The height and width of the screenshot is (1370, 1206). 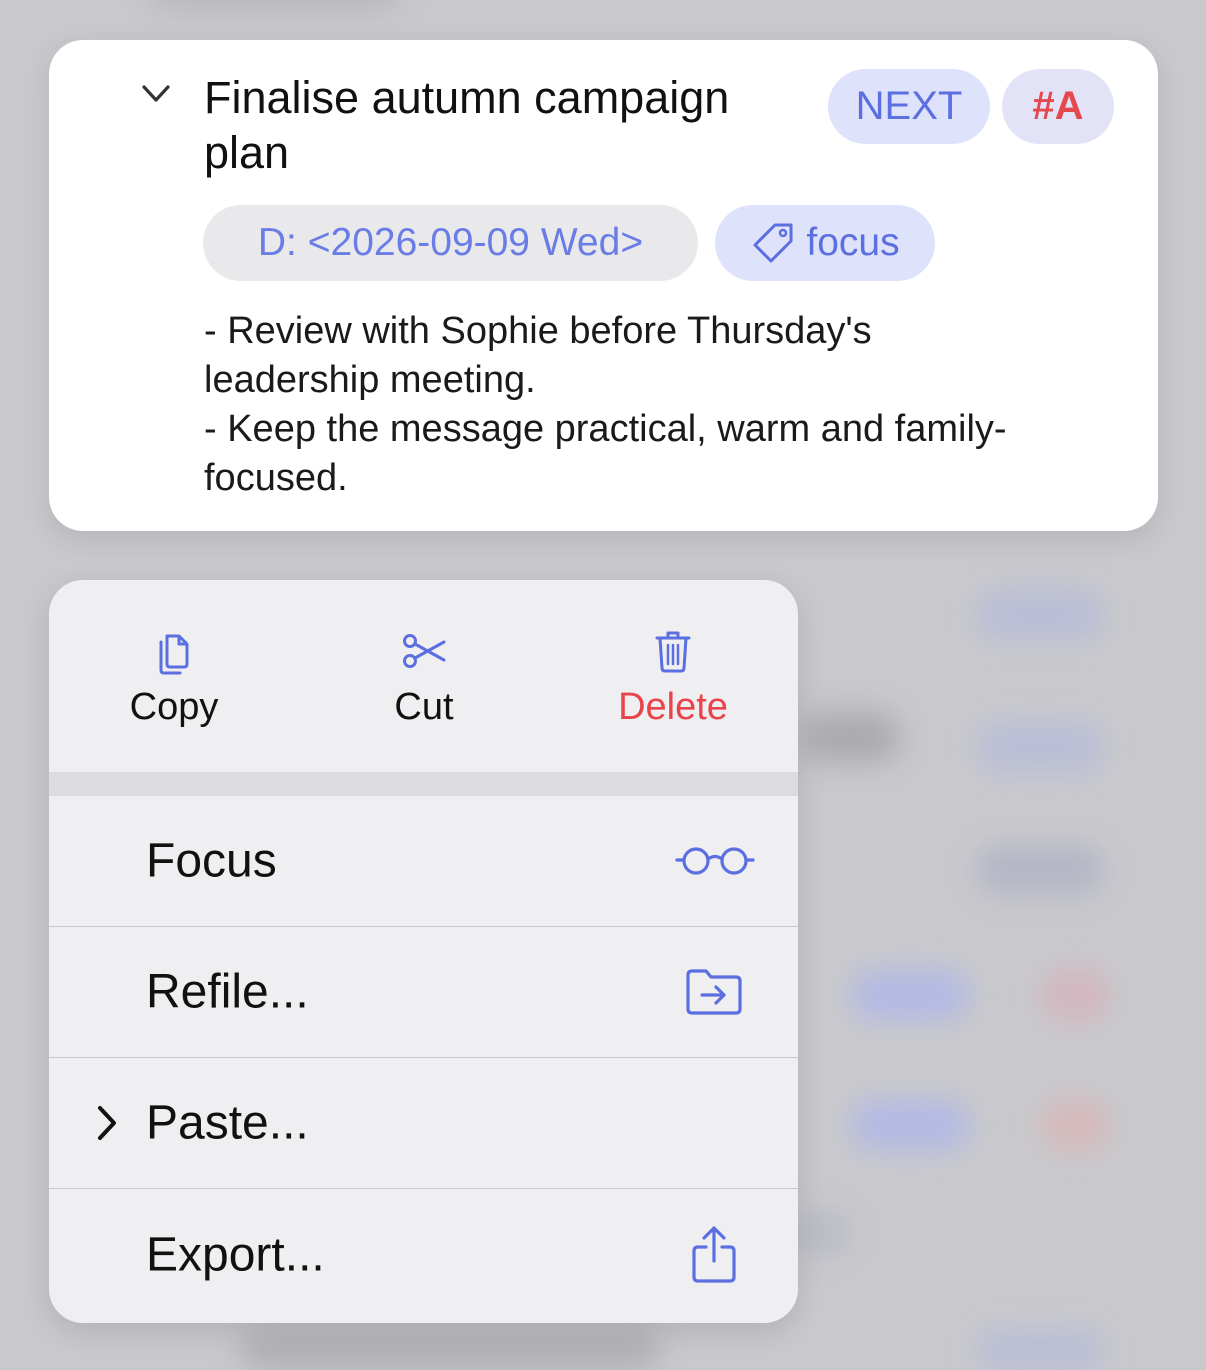 What do you see at coordinates (156, 94) in the screenshot?
I see `chevron-down-icon` at bounding box center [156, 94].